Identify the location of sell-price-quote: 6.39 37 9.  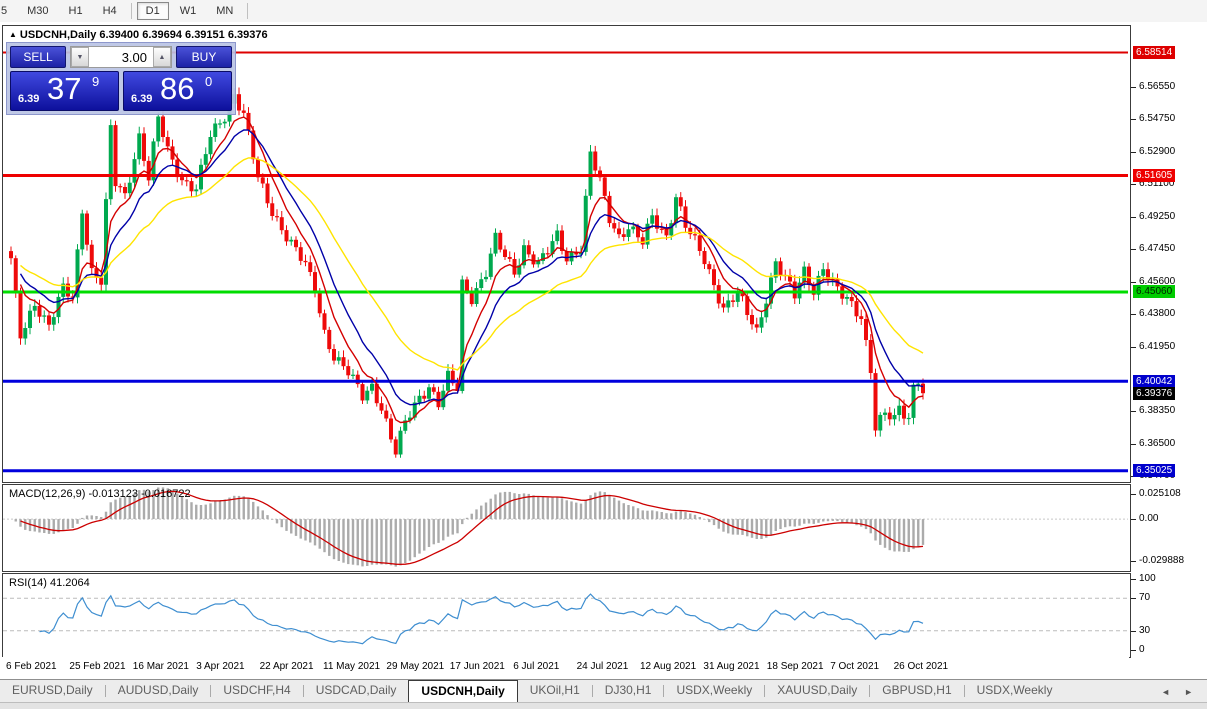
(64, 91).